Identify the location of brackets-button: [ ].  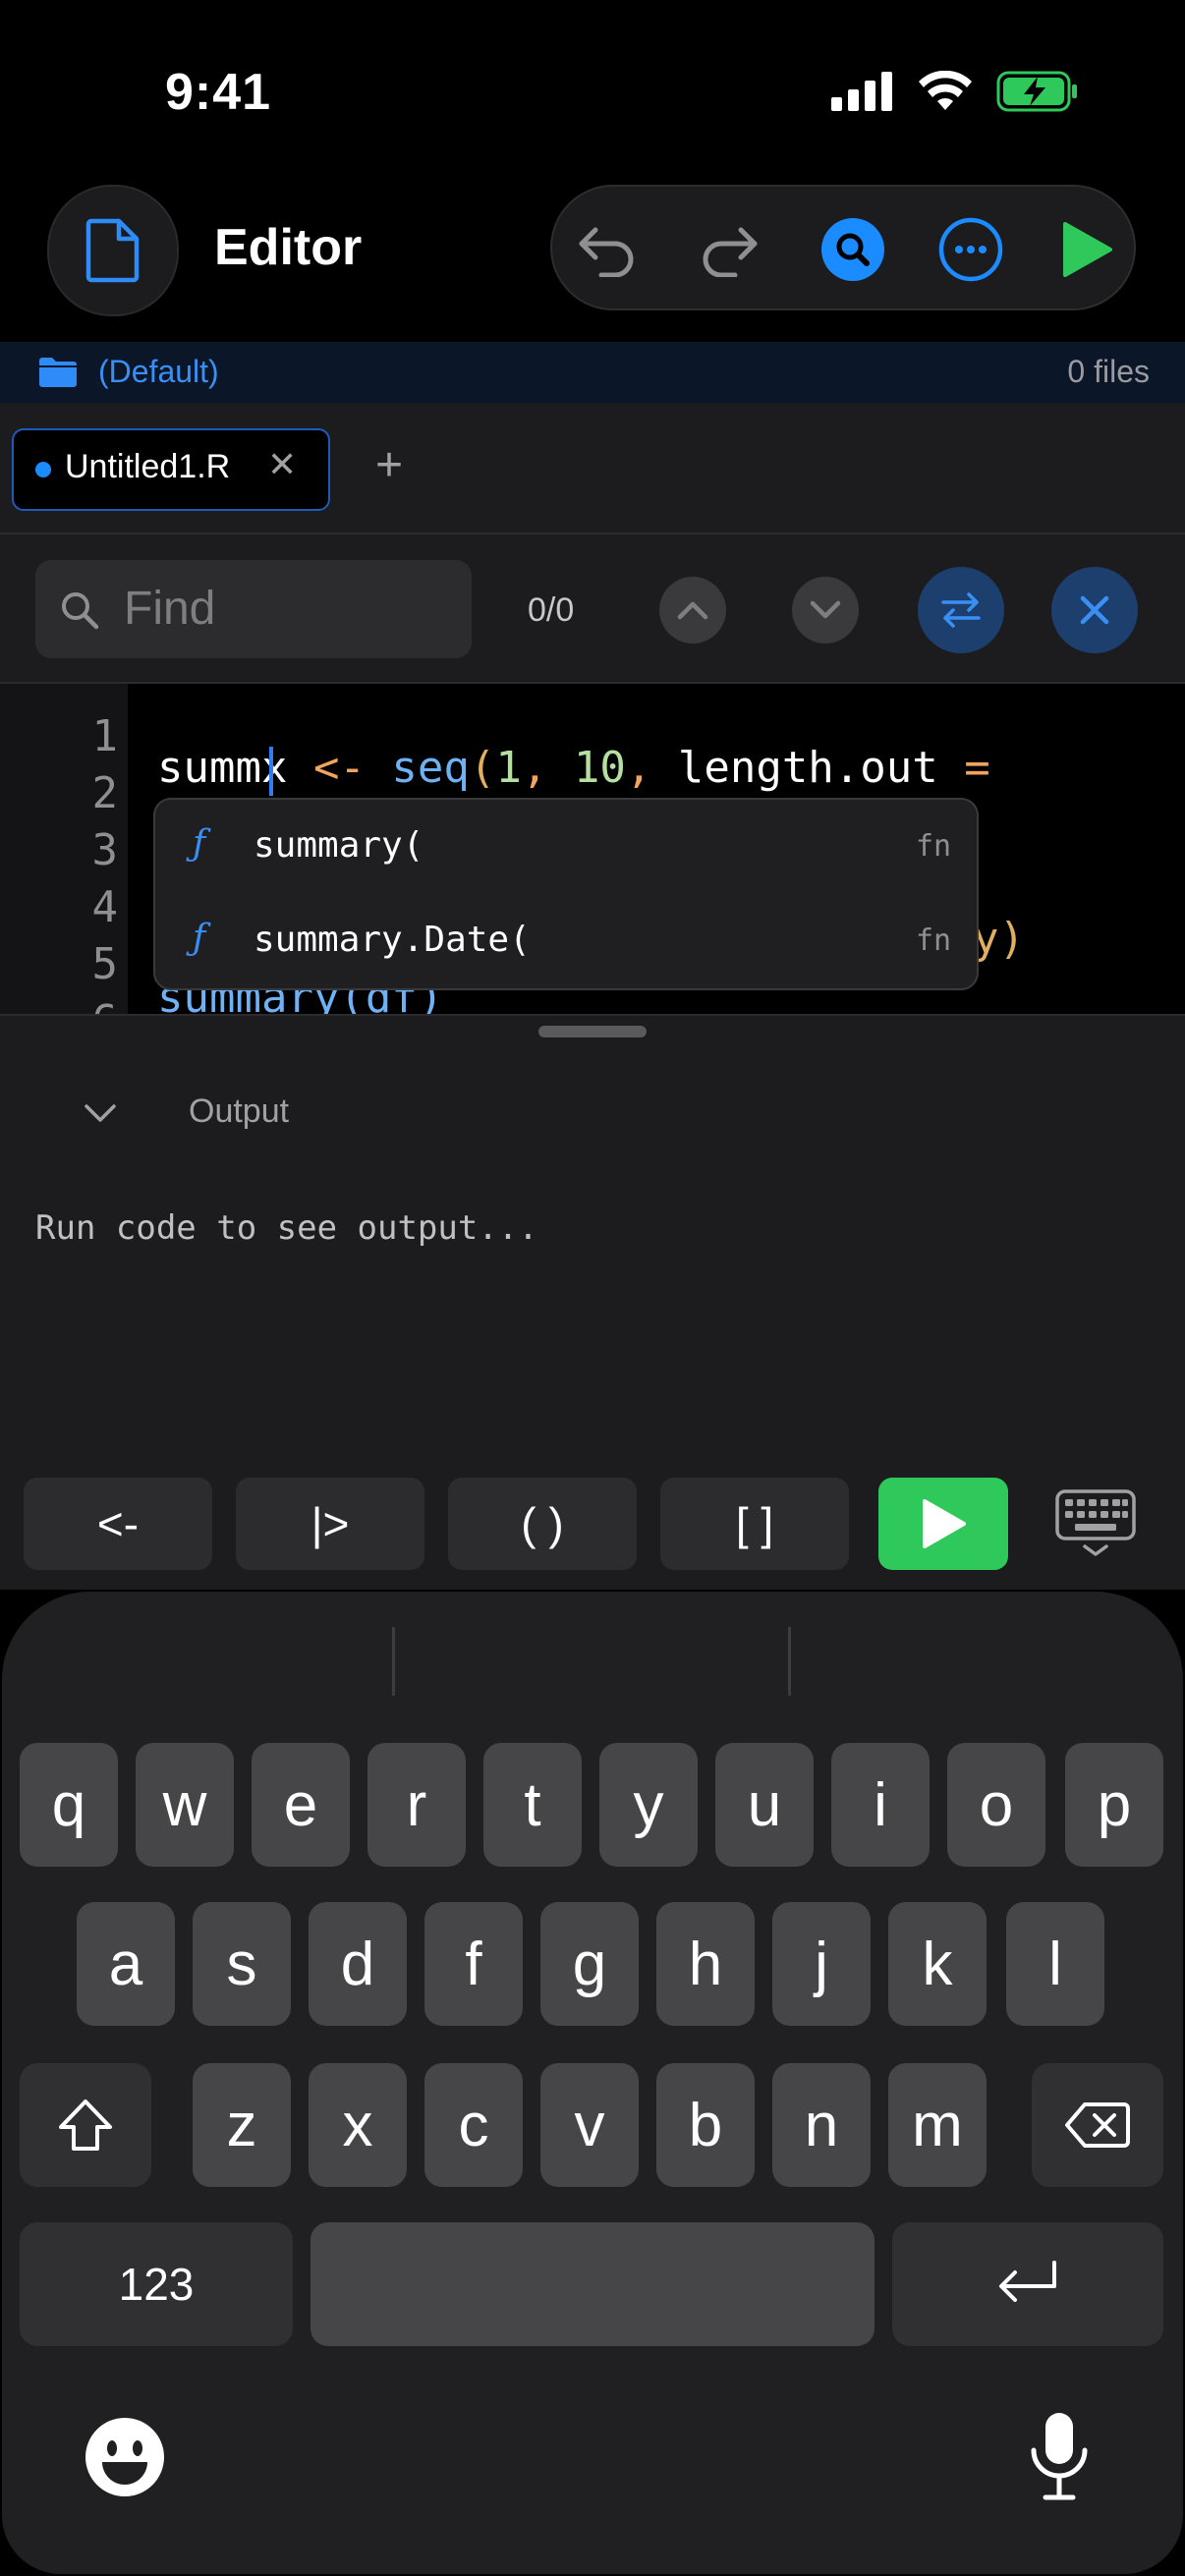
(755, 1524).